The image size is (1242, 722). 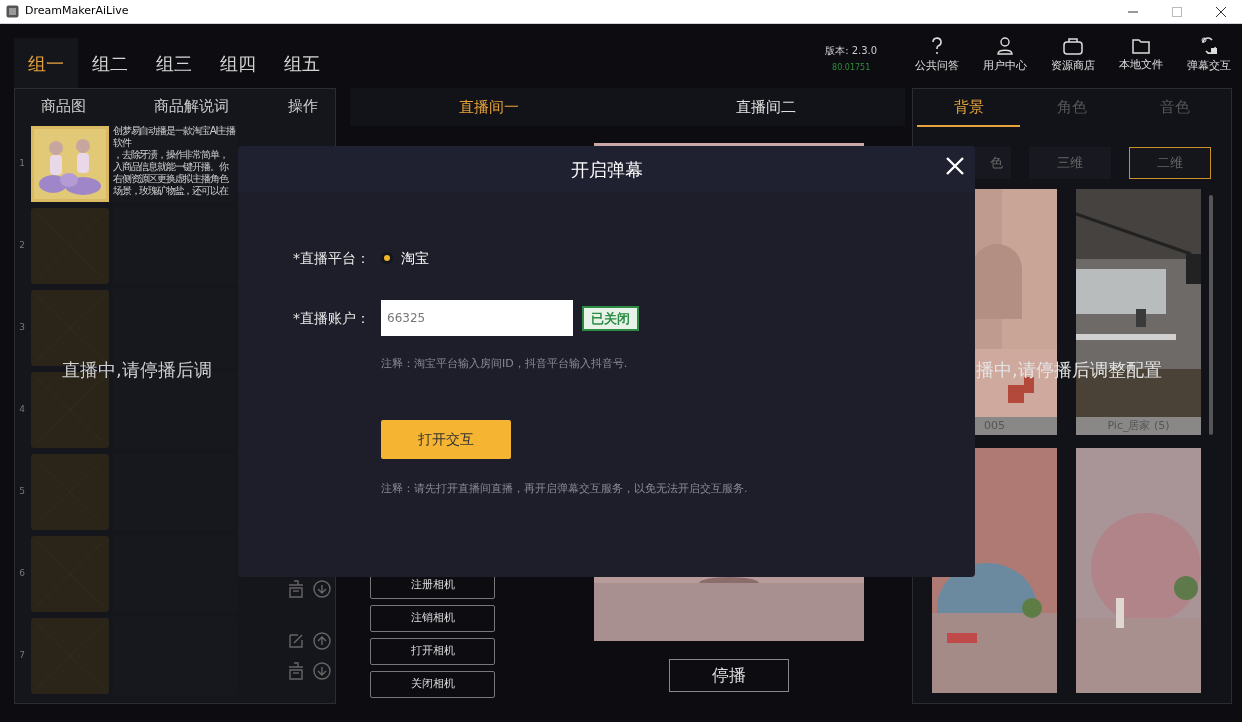 I want to click on arrow-up-circle-icon, so click(x=322, y=641).